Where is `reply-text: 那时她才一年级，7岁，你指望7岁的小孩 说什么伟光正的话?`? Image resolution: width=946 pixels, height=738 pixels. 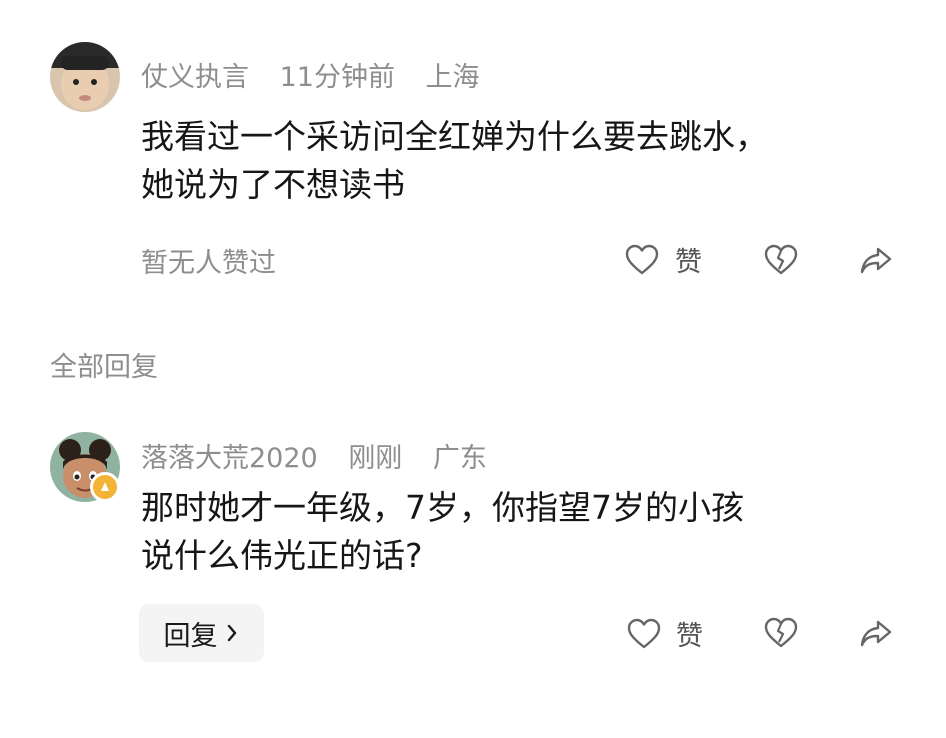
reply-text: 那时她才一年级，7岁，你指望7岁的小孩 说什么伟光正的话? is located at coordinates (536, 532).